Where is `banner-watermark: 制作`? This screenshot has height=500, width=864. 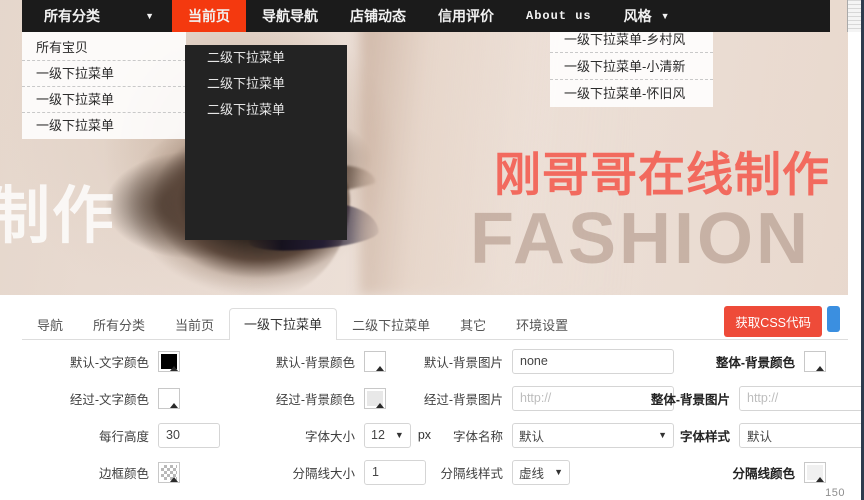
banner-watermark: 制作 is located at coordinates (58, 215).